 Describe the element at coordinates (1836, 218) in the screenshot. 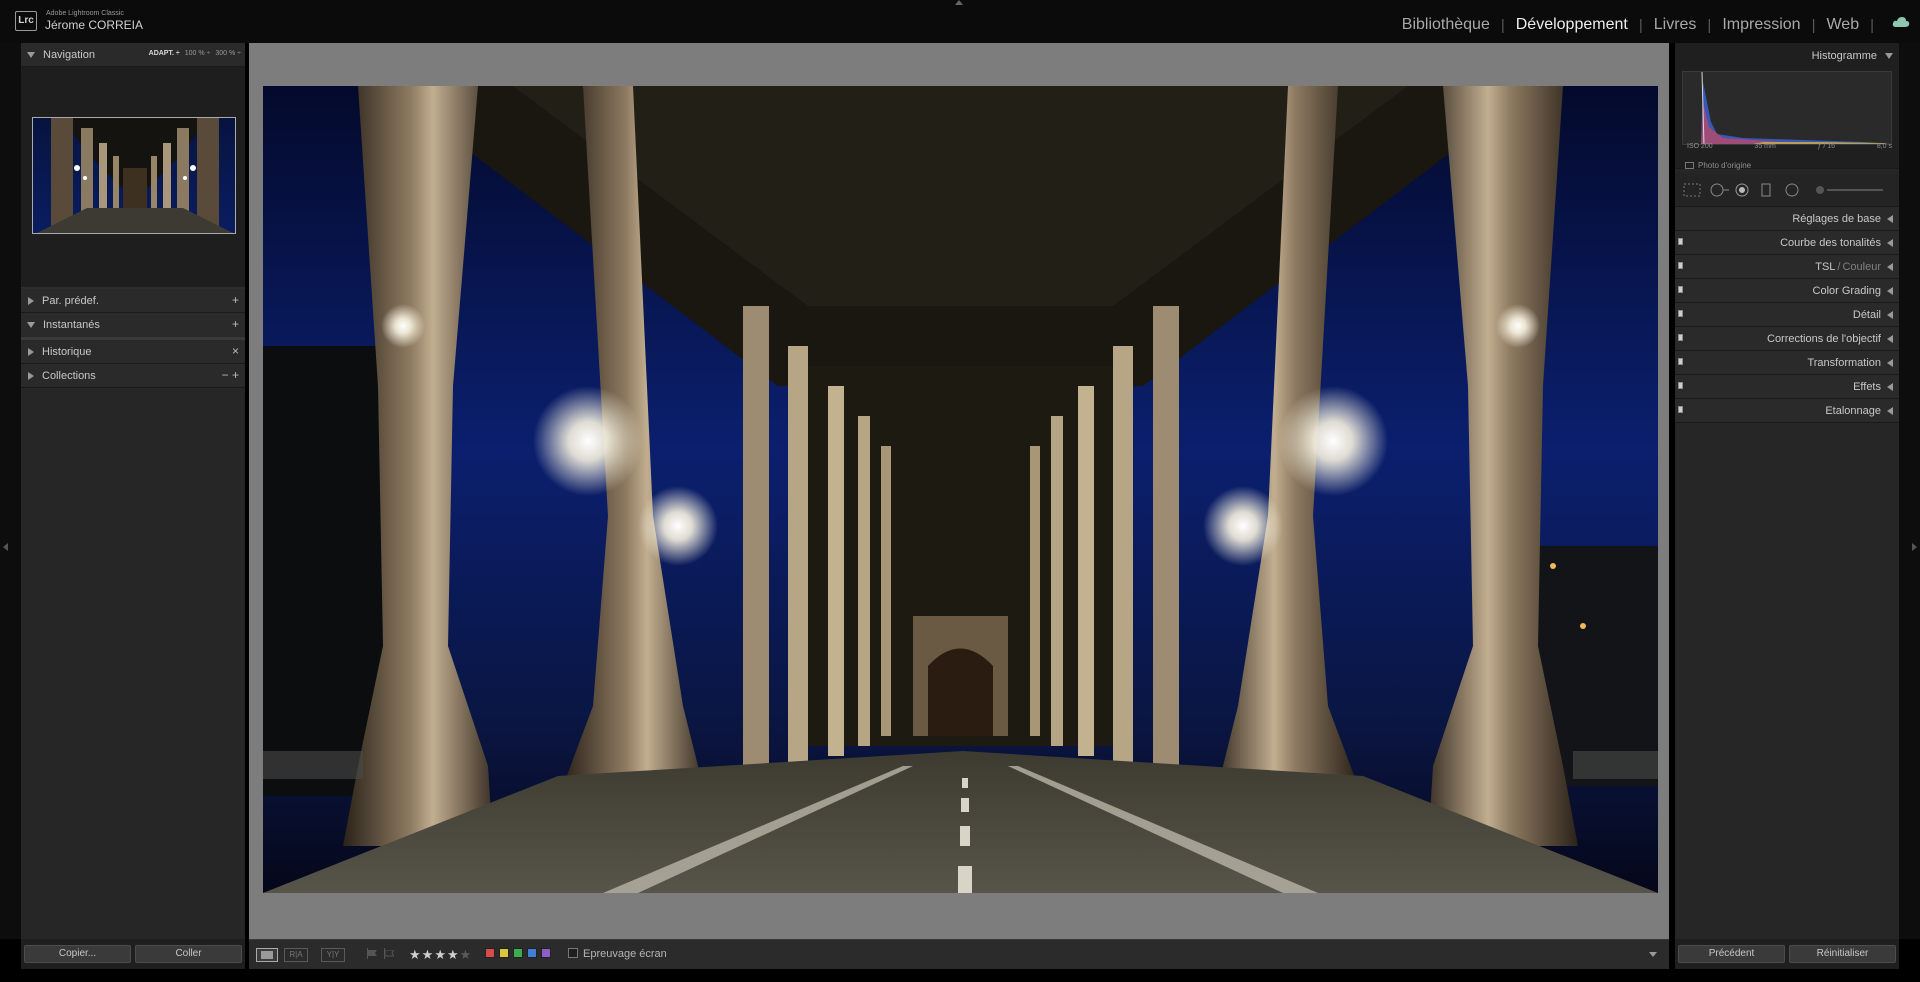

I see `basic-panel-title: Réglages de base` at that location.